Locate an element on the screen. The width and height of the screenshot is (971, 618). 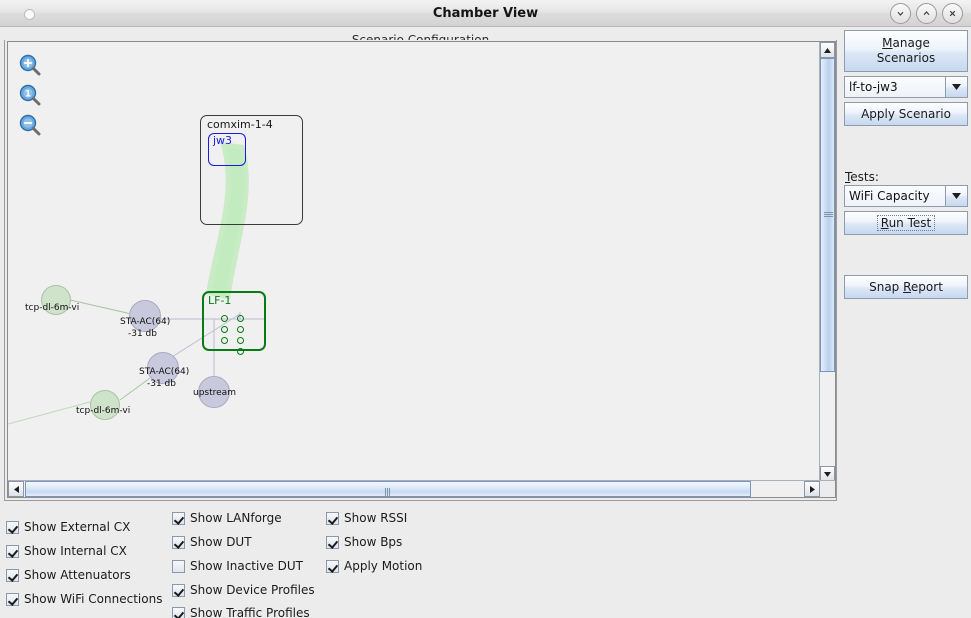
zoom-in-icon is located at coordinates (30, 65).